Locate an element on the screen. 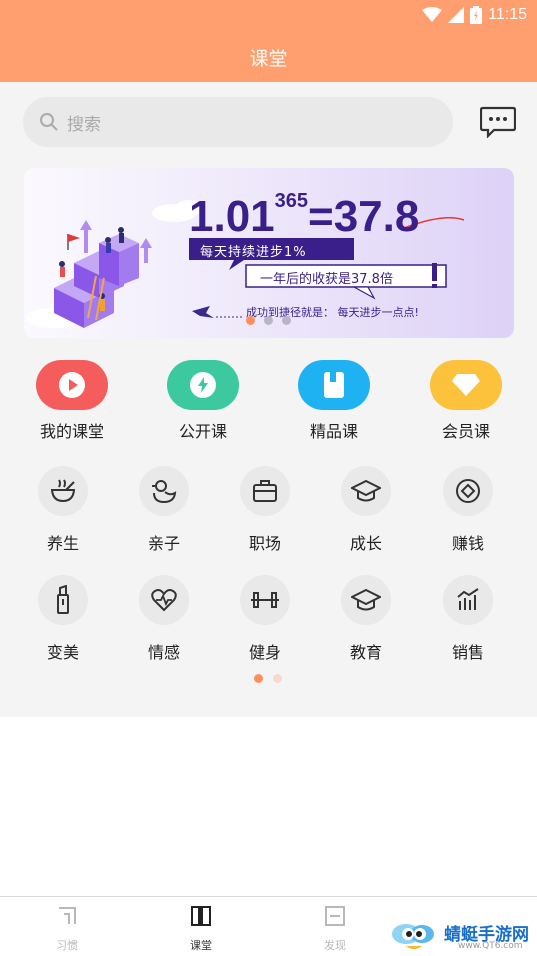 The image size is (537, 956). subcategory-health: 养生 is located at coordinates (63, 510).